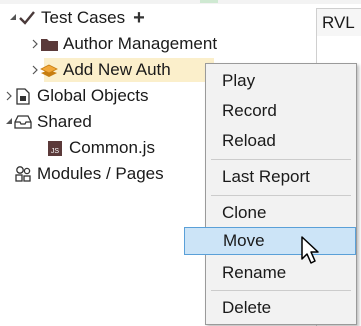 This screenshot has width=361, height=326. I want to click on tree-label-shared: Shared, so click(64, 121).